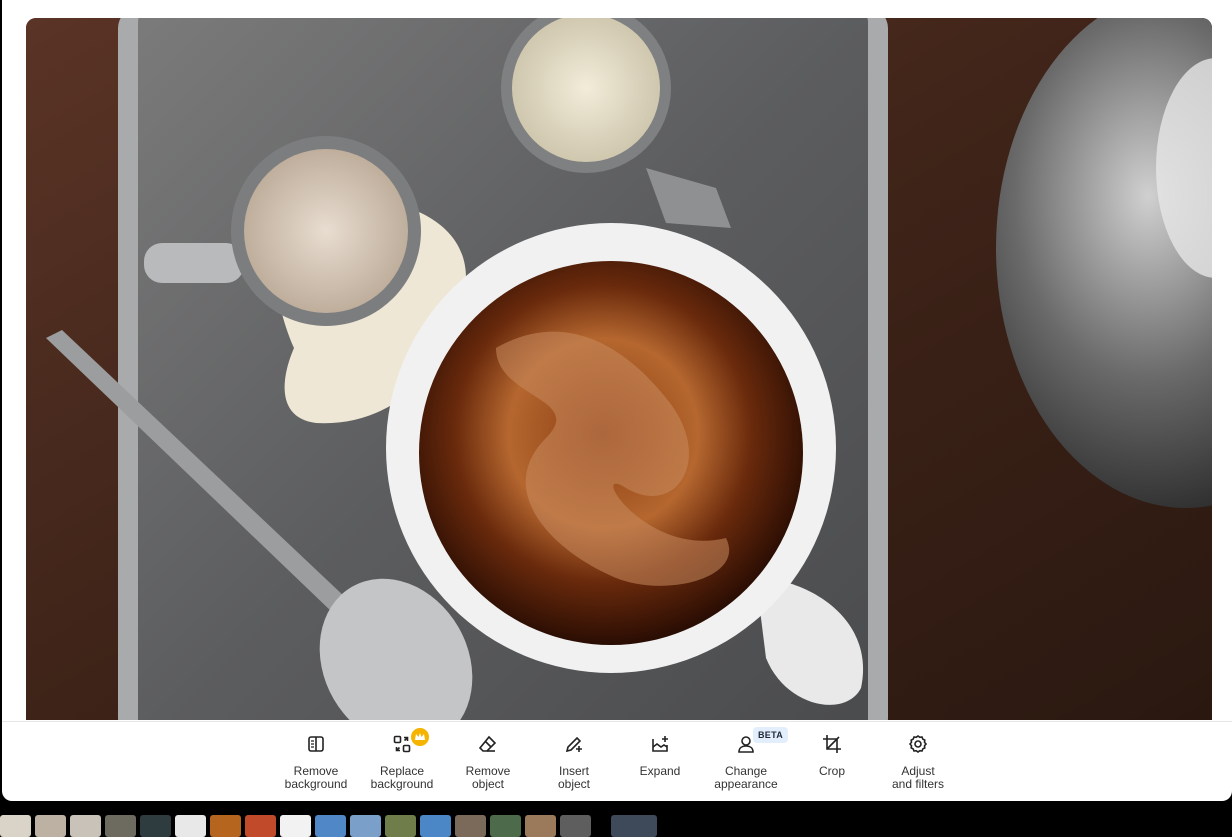  I want to click on tool-label: Replace background, so click(402, 777).